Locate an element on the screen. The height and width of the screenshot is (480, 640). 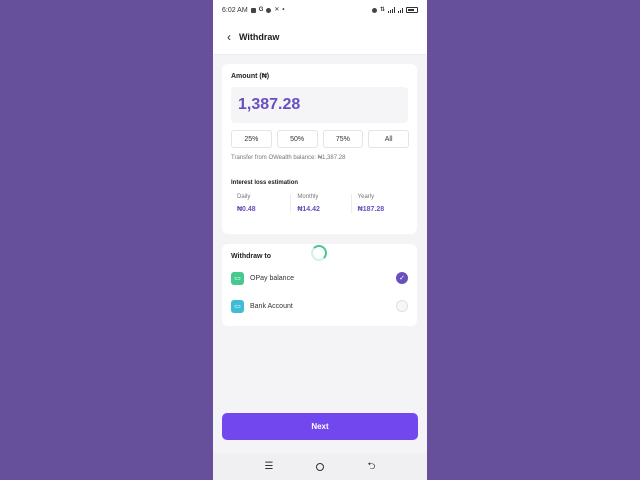
google-icon: G is located at coordinates (261, 10).